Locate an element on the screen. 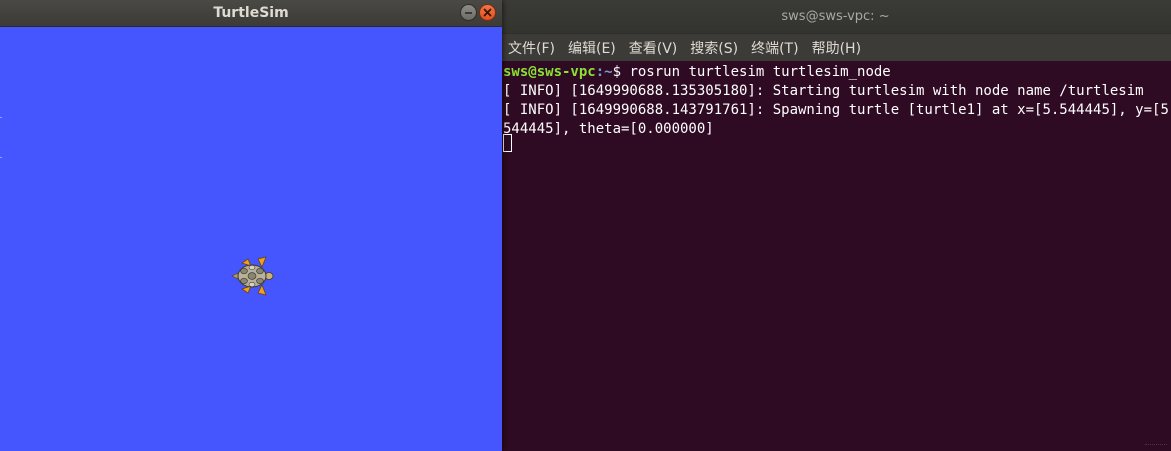 This screenshot has height=451, width=1171. prompt-path: :~ is located at coordinates (604, 72).